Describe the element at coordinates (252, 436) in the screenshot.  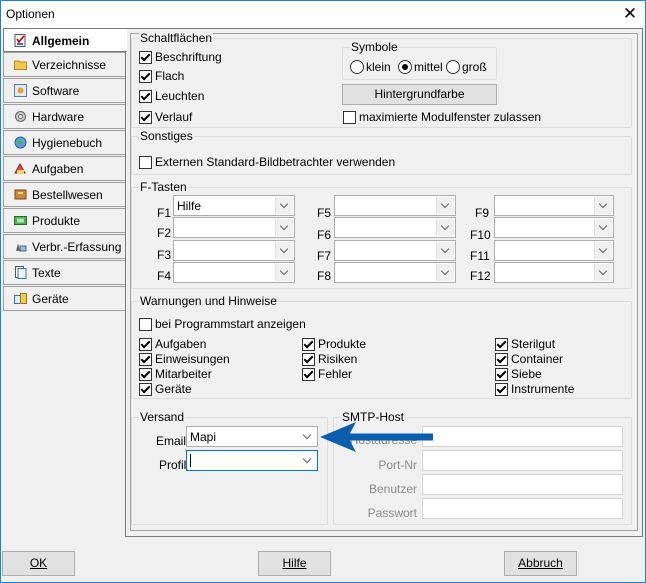
I see `email-combo: Mapi` at that location.